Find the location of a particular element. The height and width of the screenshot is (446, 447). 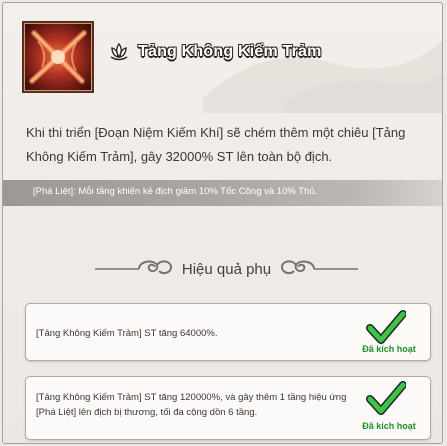

skill-title-row: Tảng Không Kiếm Trảm is located at coordinates (215, 52).